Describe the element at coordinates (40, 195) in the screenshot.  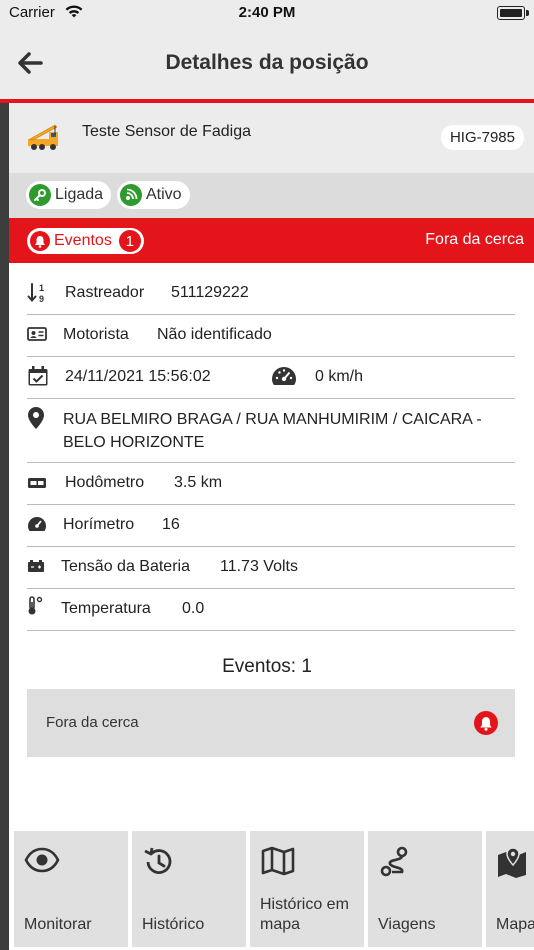
I see `key-icon` at that location.